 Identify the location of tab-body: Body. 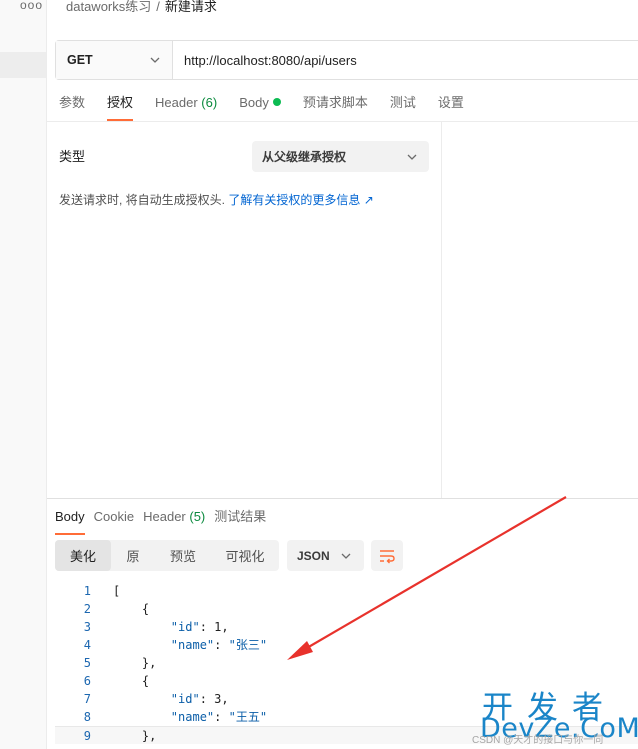
(260, 107).